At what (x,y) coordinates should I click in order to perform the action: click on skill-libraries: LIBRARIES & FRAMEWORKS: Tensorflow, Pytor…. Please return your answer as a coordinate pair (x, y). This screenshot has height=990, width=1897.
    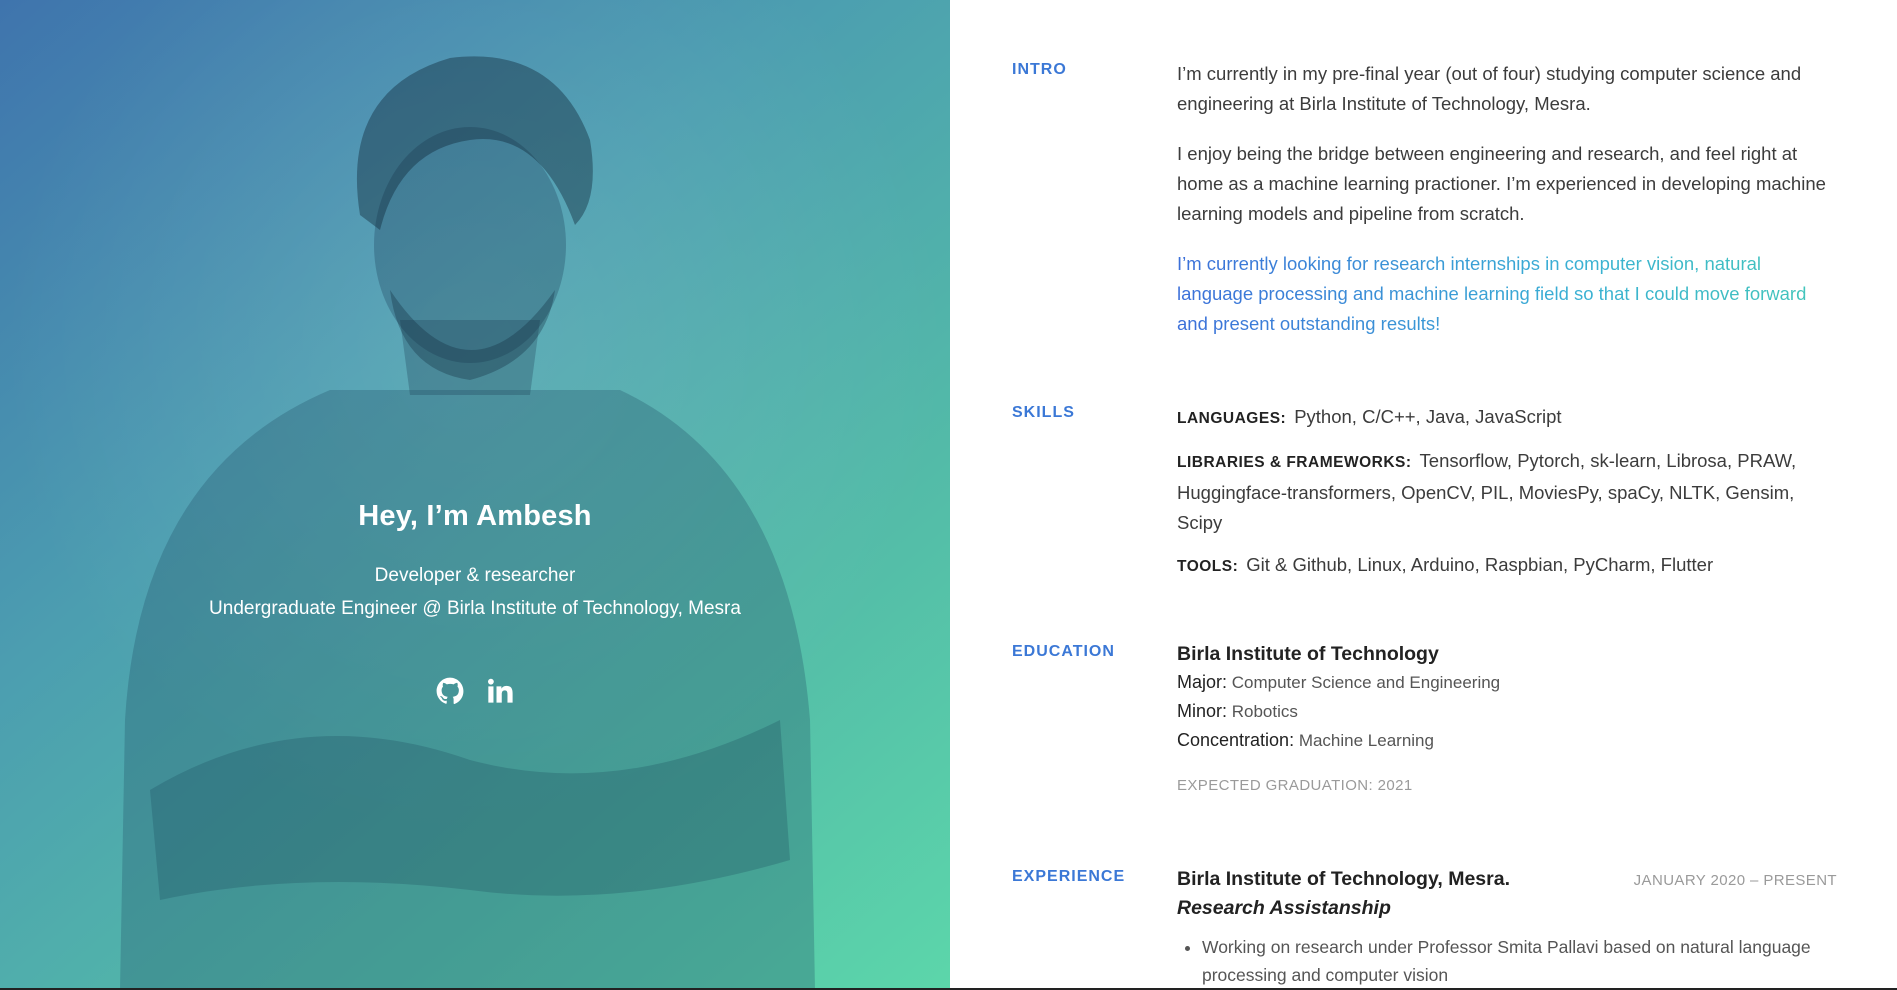
    Looking at the image, I should click on (1507, 492).